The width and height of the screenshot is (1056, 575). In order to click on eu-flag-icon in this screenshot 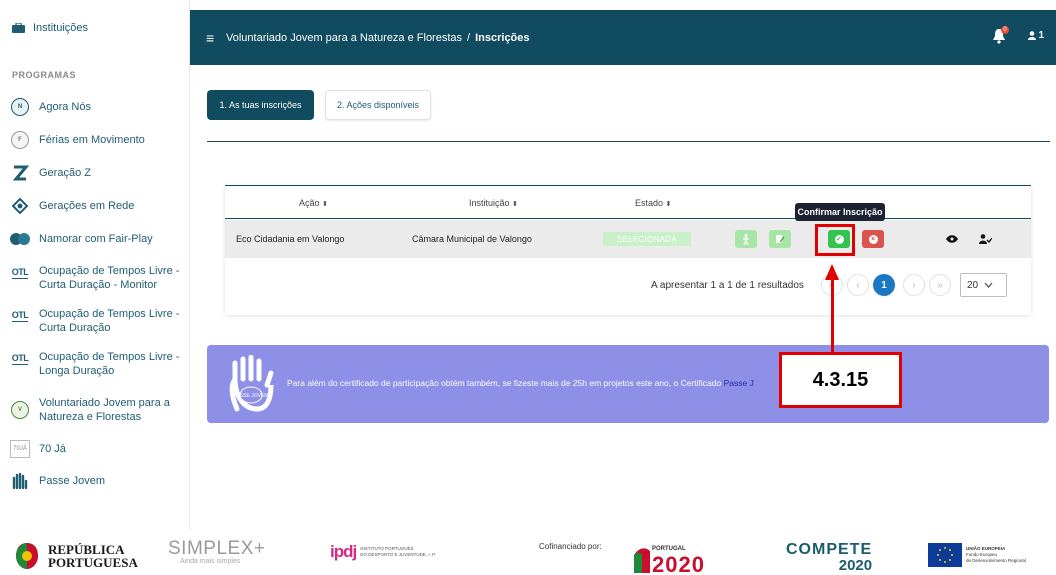, I will do `click(945, 555)`.